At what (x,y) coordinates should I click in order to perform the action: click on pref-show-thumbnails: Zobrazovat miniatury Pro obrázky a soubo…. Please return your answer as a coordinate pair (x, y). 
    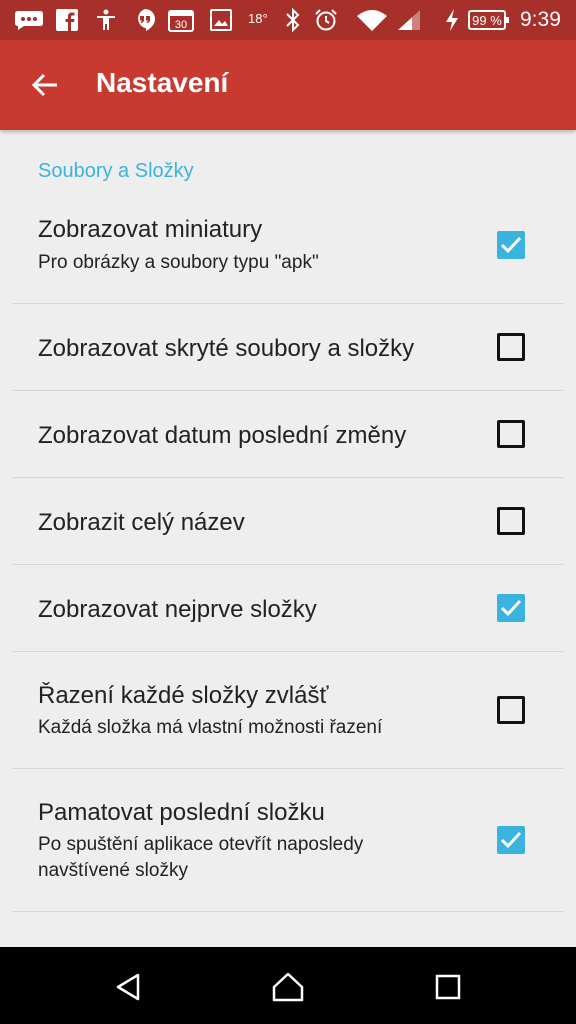
    Looking at the image, I should click on (288, 253).